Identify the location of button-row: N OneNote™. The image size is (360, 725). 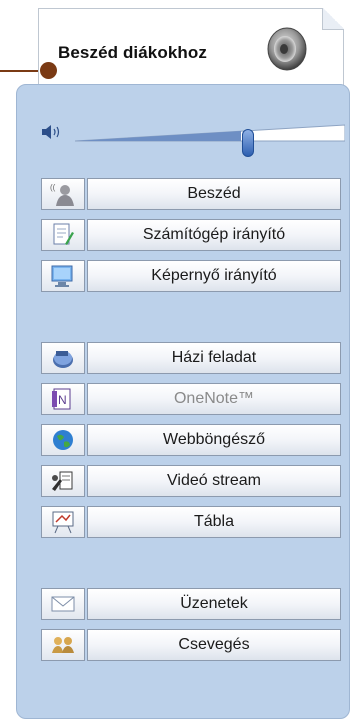
(191, 400).